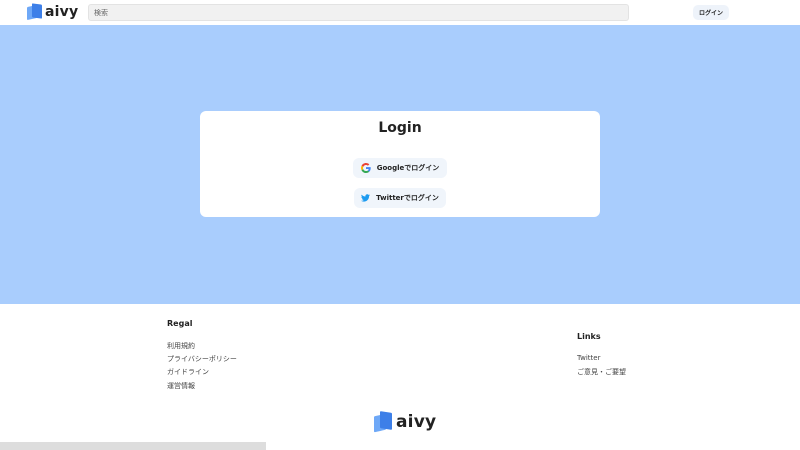 This screenshot has width=800, height=450. What do you see at coordinates (202, 359) in the screenshot?
I see `footer-link-privacy: プライバシーポリシー` at bounding box center [202, 359].